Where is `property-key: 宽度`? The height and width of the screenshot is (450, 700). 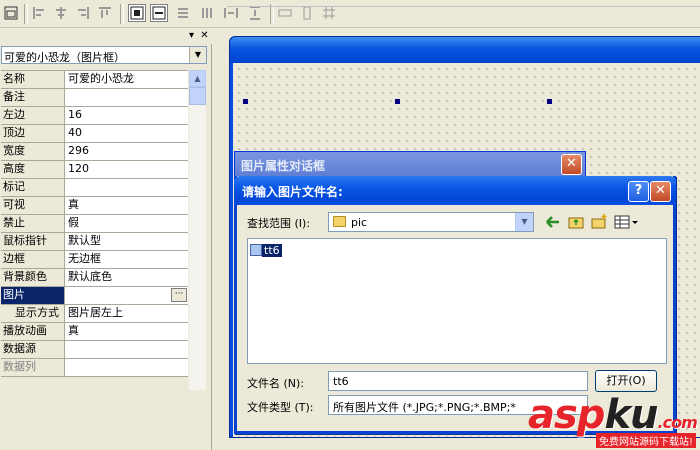
property-key: 宽度 is located at coordinates (33, 151).